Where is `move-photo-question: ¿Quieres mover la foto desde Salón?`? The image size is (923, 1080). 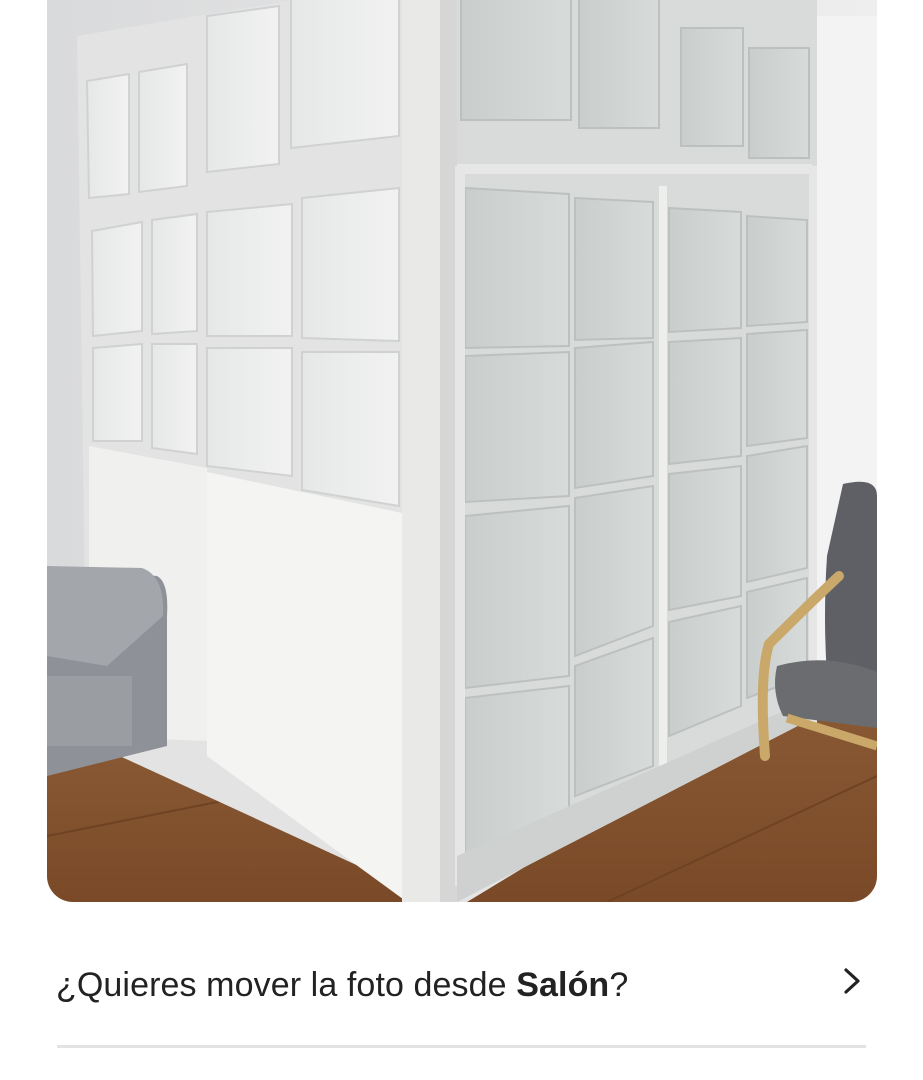 move-photo-question: ¿Quieres mover la foto desde Salón? is located at coordinates (342, 985).